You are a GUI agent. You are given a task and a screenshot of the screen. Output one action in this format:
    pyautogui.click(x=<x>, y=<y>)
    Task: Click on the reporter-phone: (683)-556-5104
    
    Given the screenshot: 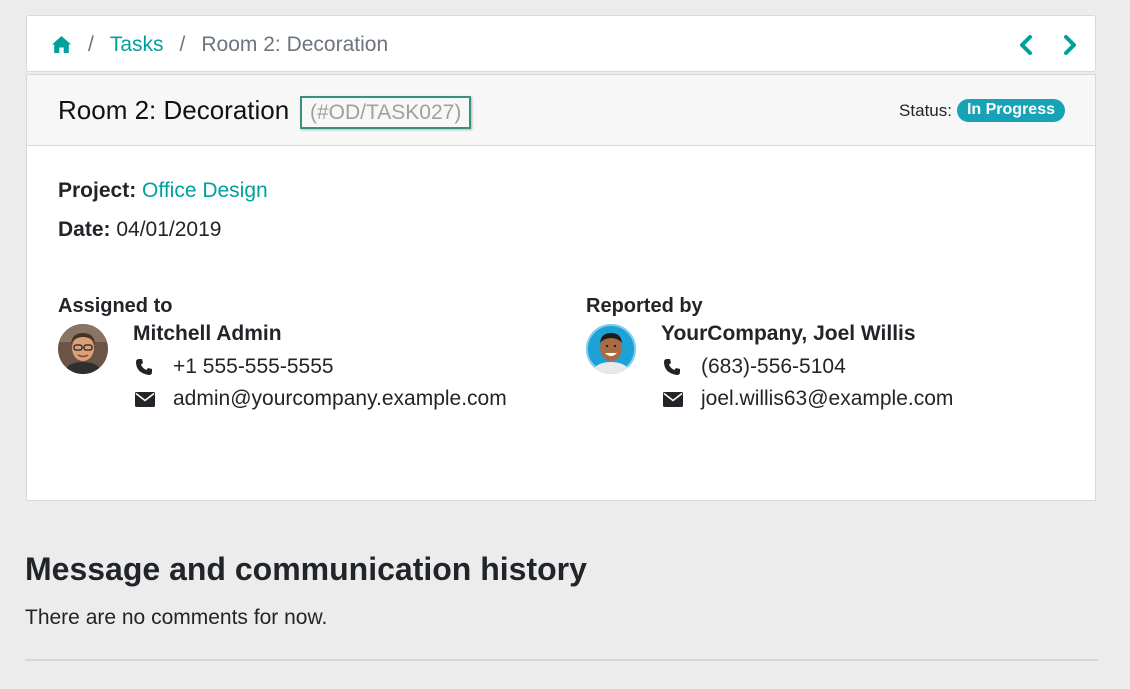 What is the action you would take?
    pyautogui.click(x=807, y=367)
    